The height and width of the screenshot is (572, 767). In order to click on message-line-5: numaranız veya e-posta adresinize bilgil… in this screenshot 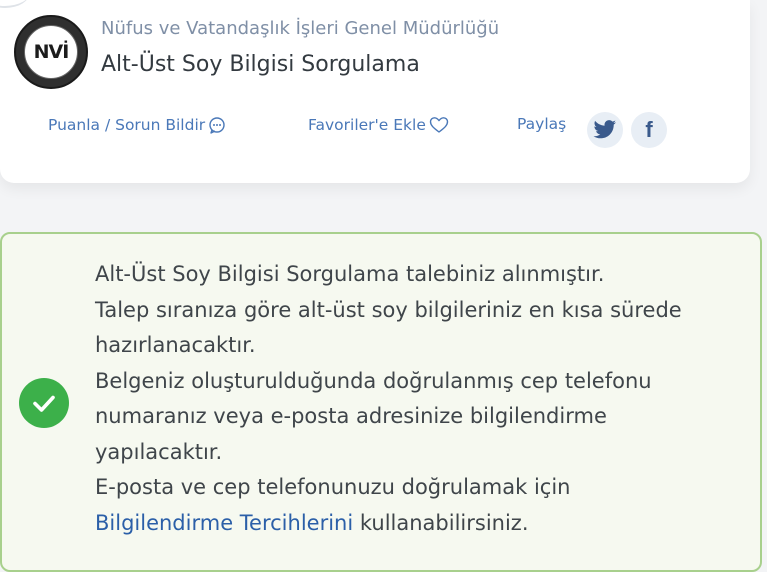, I will do `click(351, 416)`.